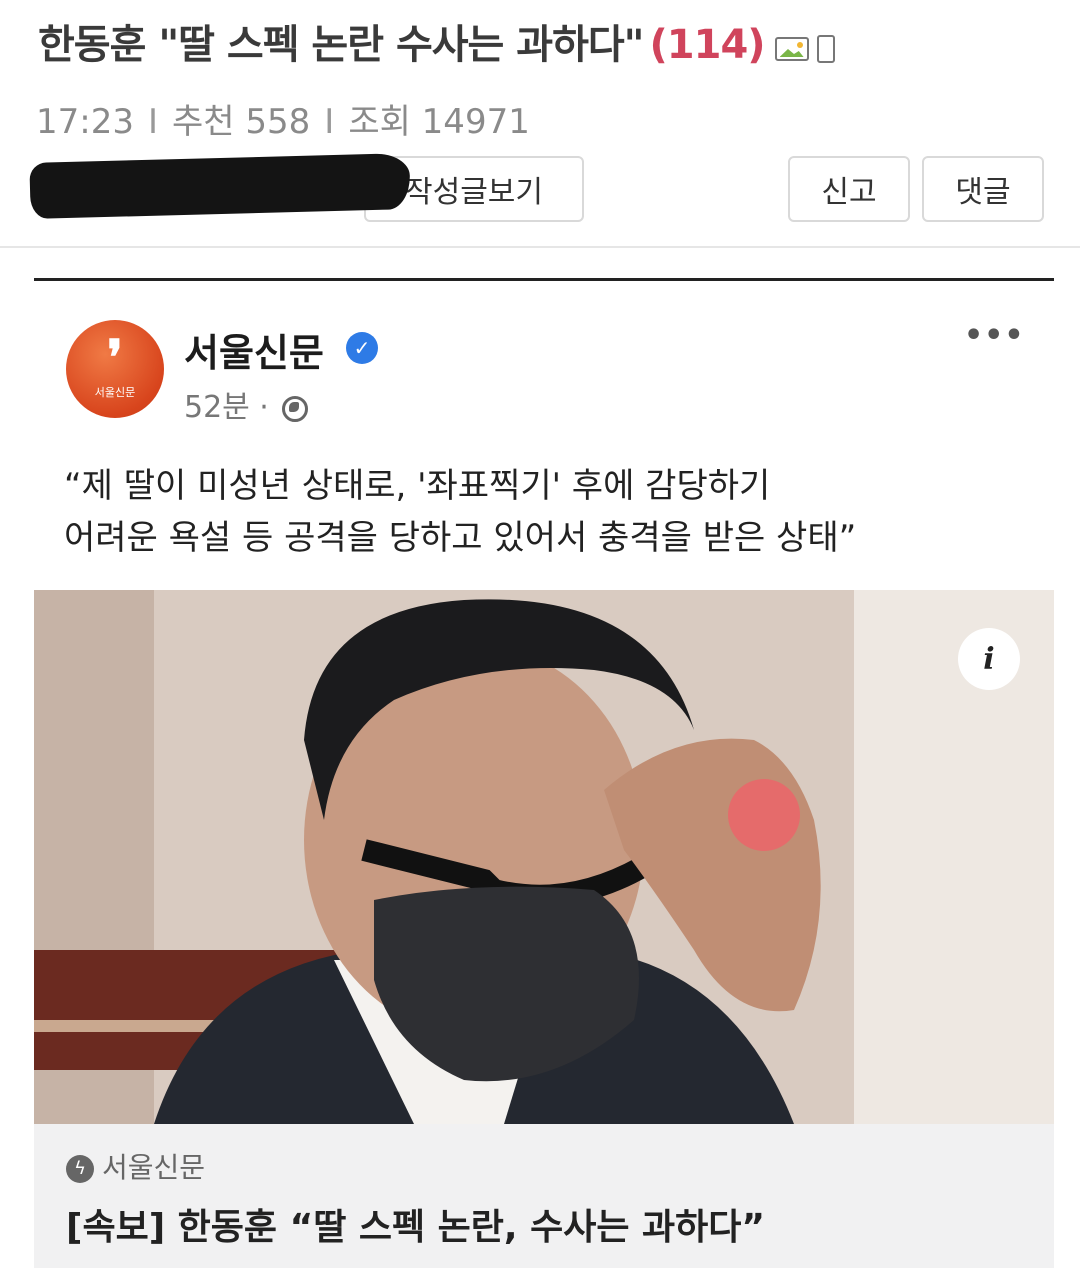 The height and width of the screenshot is (1268, 1080). I want to click on link-source: ϟ 서울신문, so click(135, 1166).